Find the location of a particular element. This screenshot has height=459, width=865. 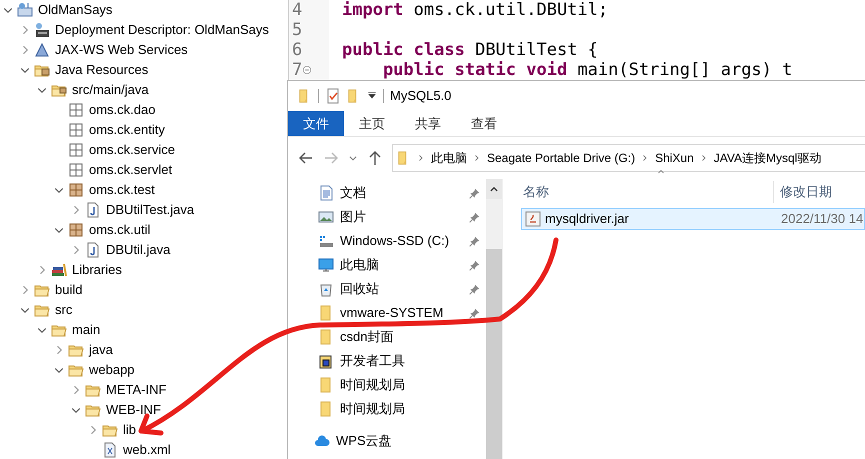

tree-item-label: webapp is located at coordinates (112, 370).